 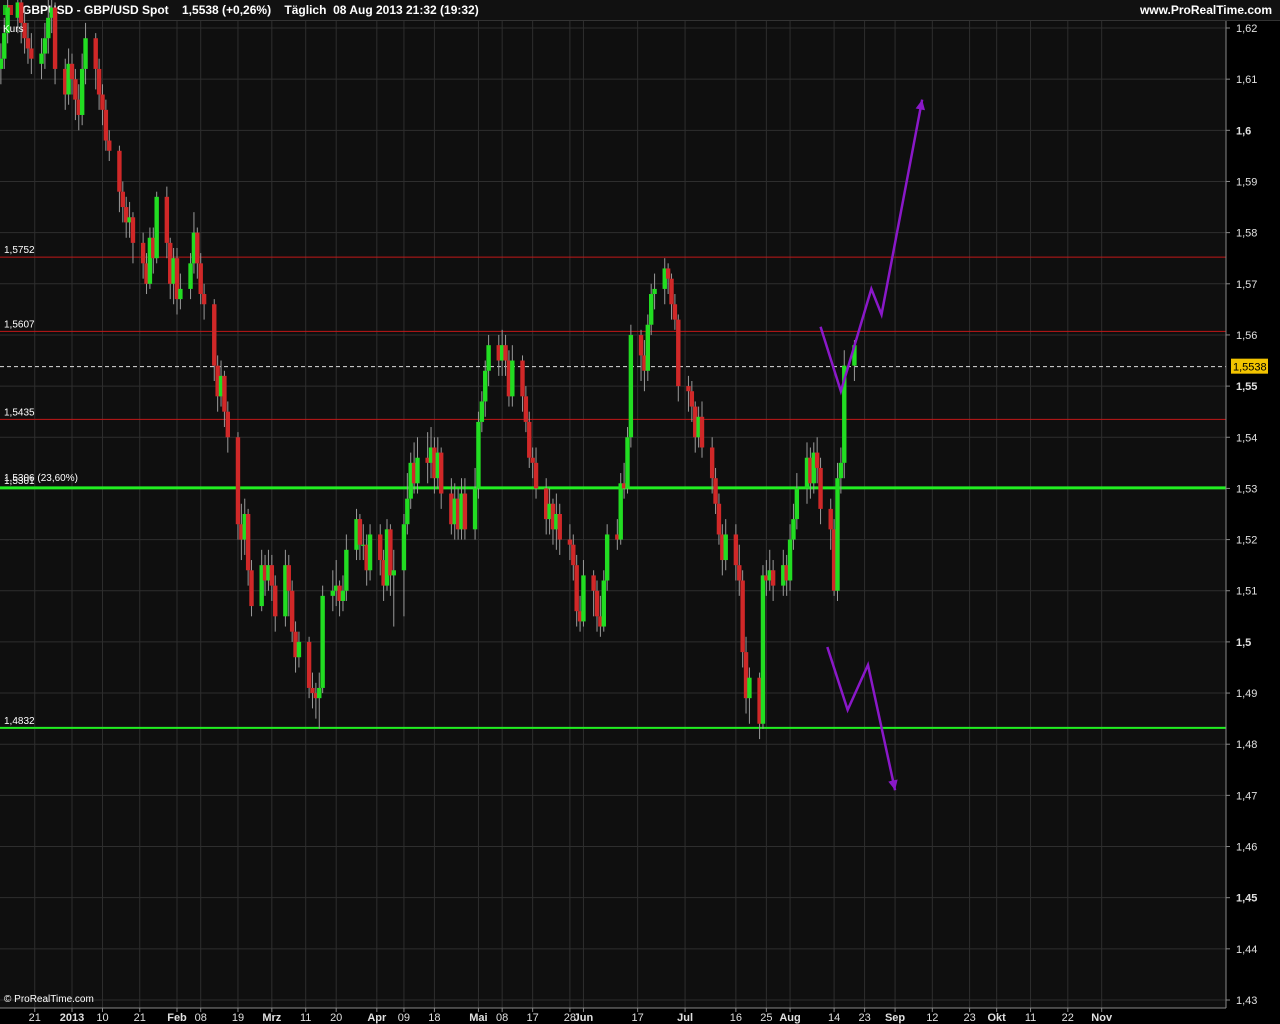 What do you see at coordinates (766, 1018) in the screenshot?
I see `x-tick-label: 25` at bounding box center [766, 1018].